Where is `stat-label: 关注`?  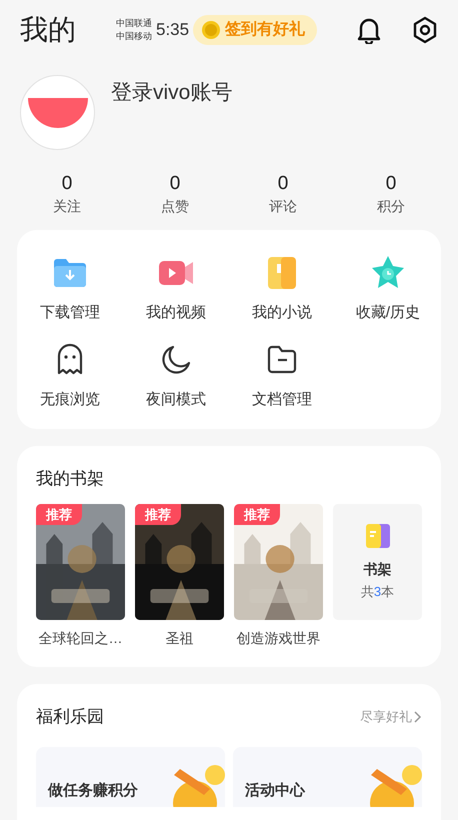 stat-label: 关注 is located at coordinates (67, 206).